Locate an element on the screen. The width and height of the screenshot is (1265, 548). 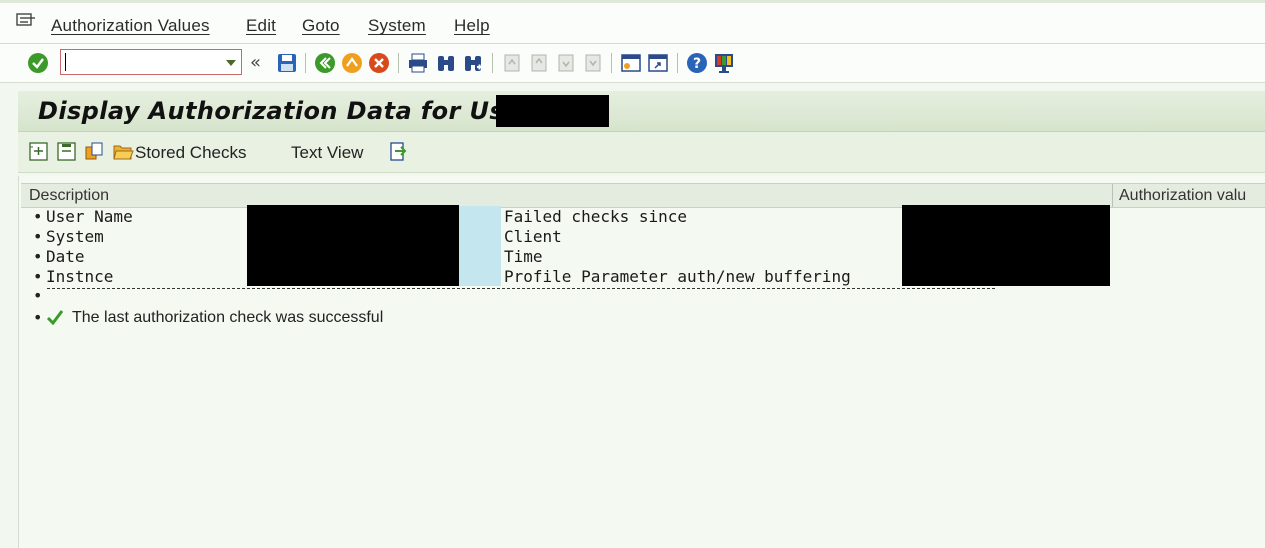
exit-icon is located at coordinates (352, 63).